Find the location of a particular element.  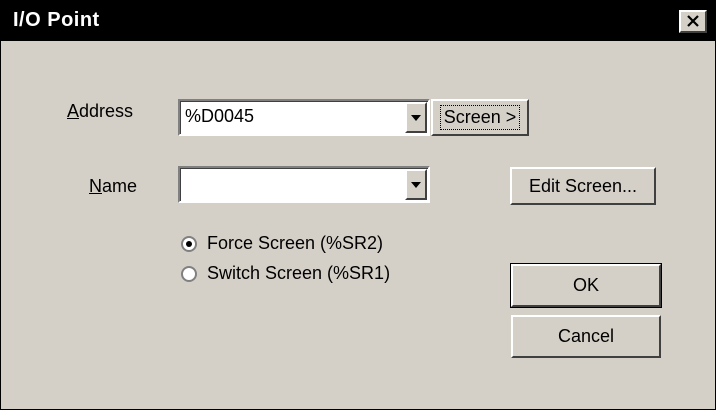

name-combobox is located at coordinates (304, 184).